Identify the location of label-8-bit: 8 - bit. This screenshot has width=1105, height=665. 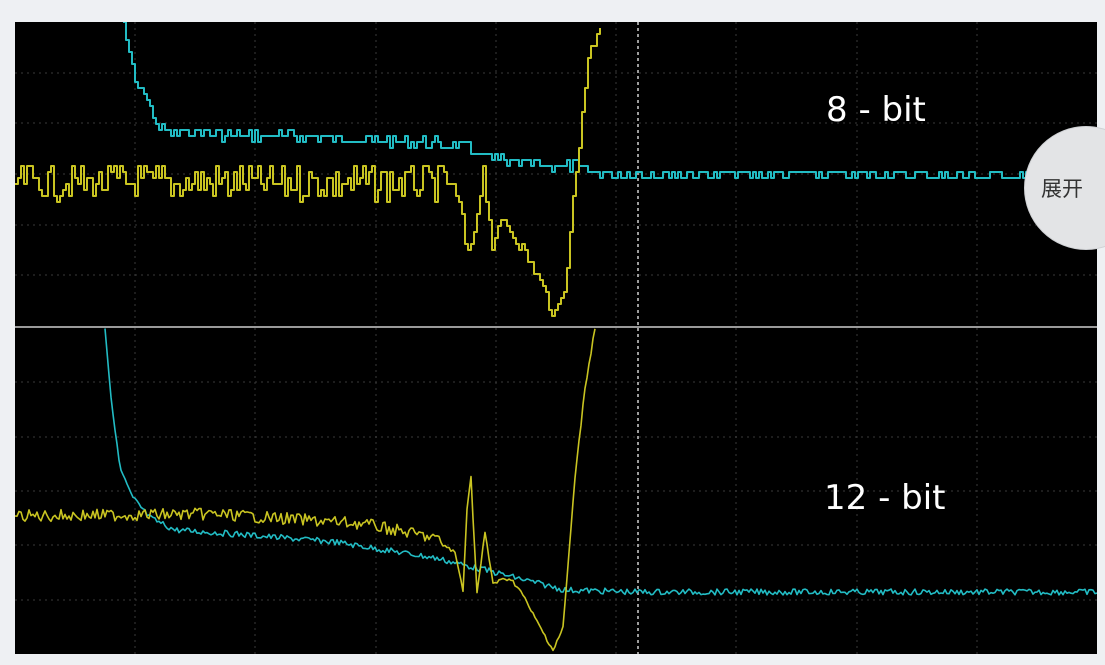
(876, 110).